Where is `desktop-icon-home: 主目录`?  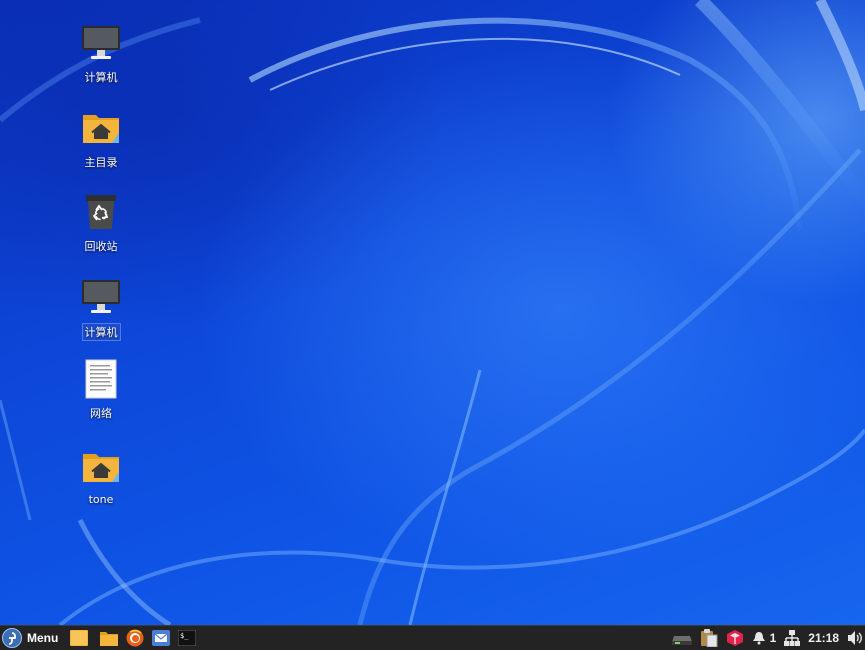
desktop-icon-home: 主目录 is located at coordinates (101, 138).